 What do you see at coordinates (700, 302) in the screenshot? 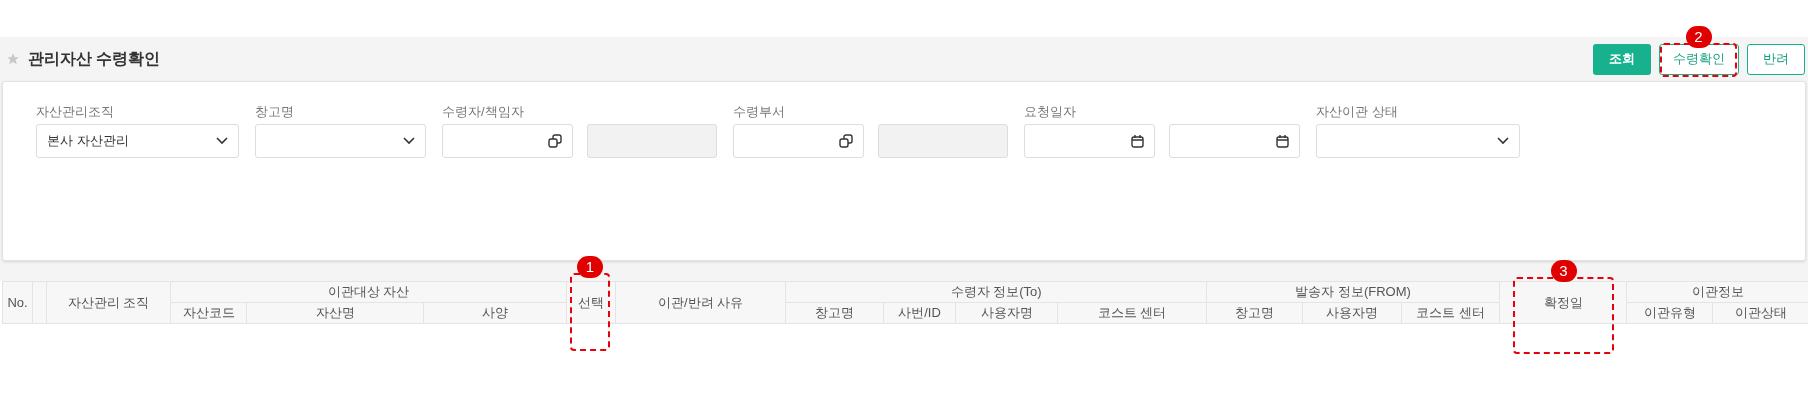
I see `column-header: 이관/반려 사유` at bounding box center [700, 302].